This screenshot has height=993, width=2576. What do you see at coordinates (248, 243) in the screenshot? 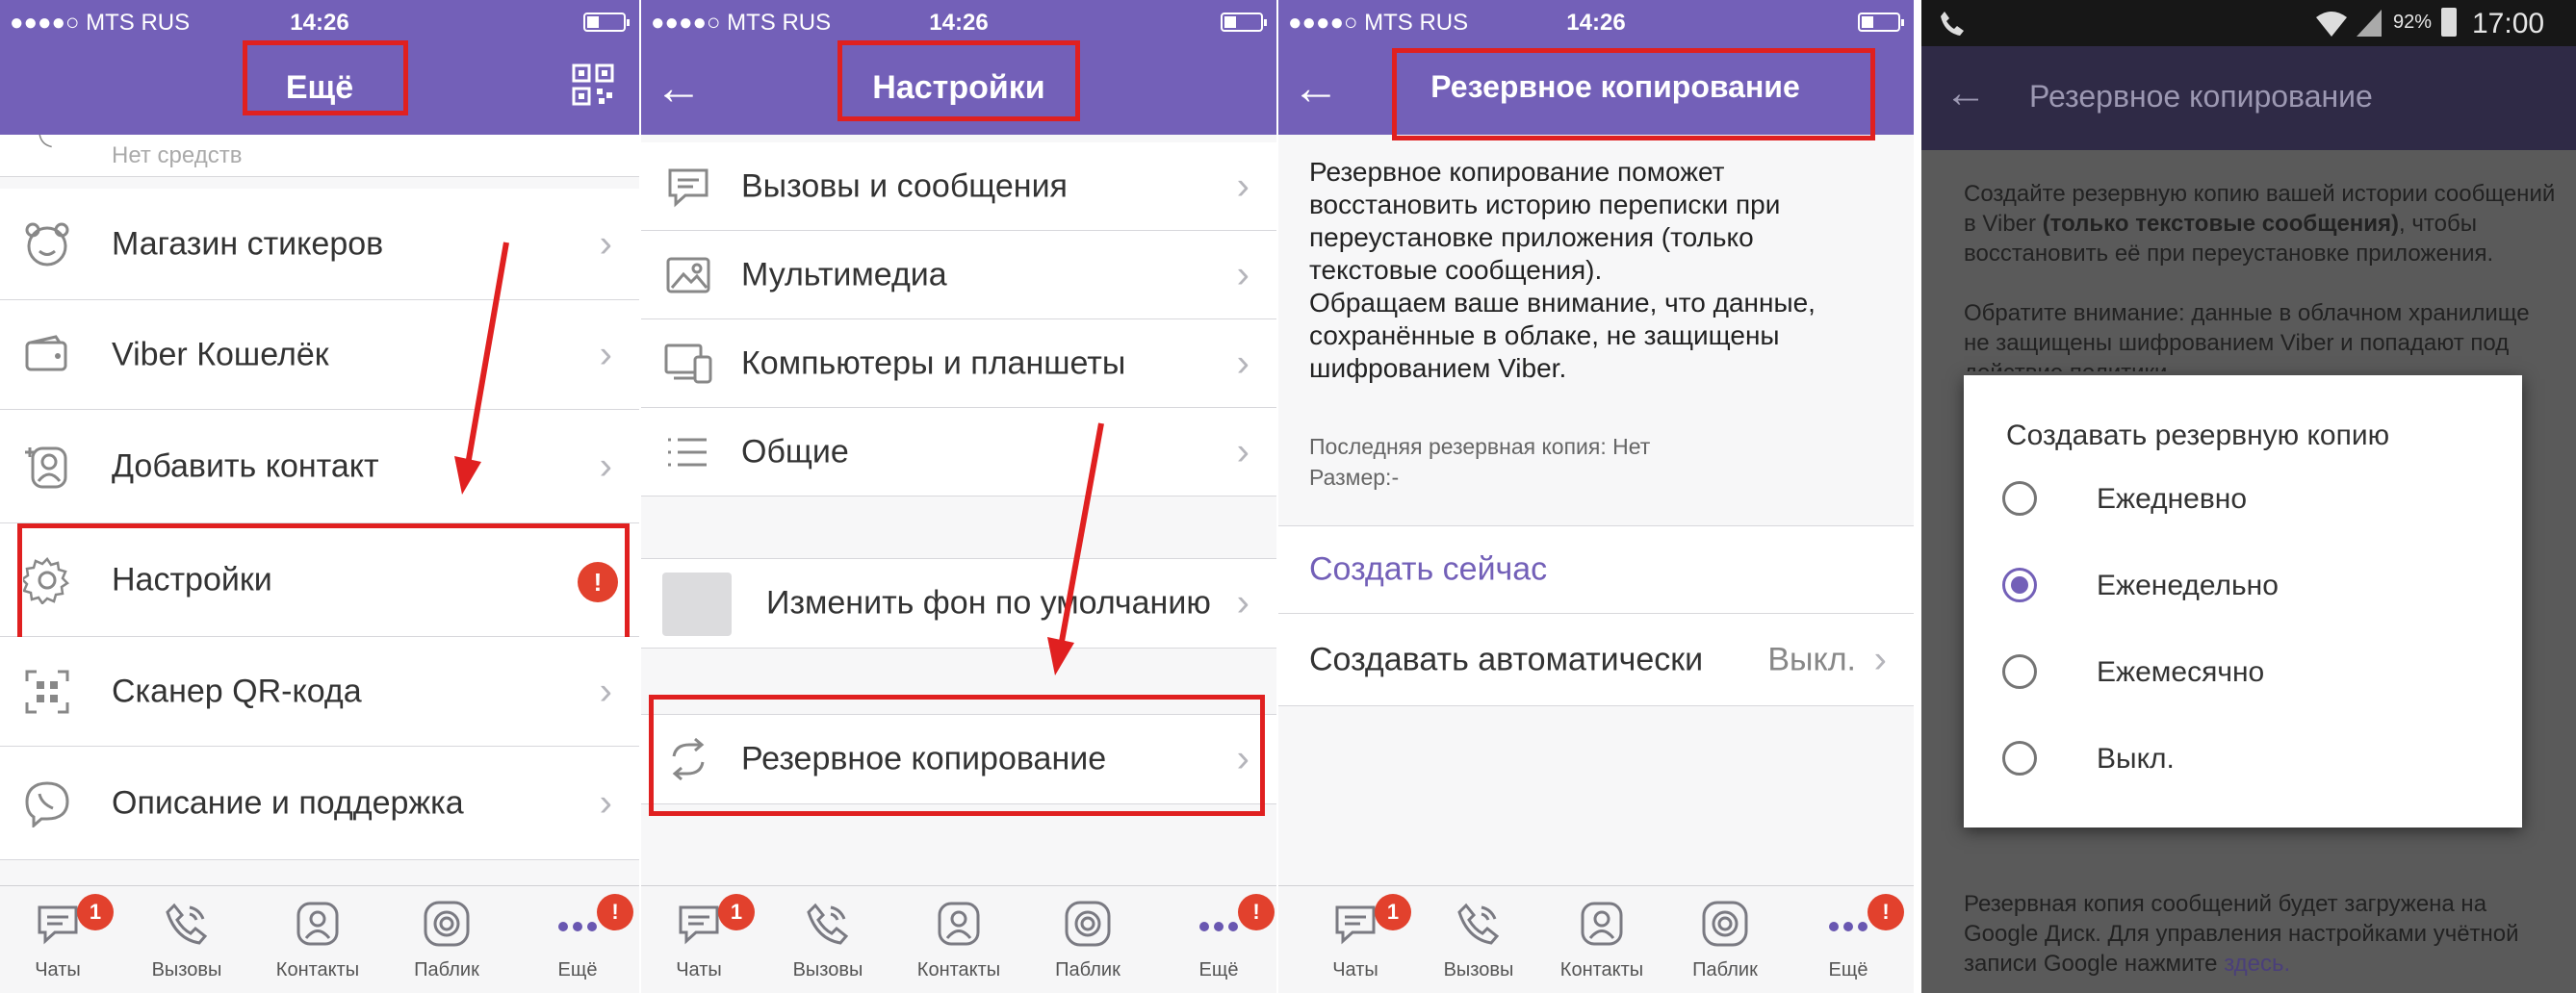
I see `sticker-store-label: Магазин стикеров` at bounding box center [248, 243].